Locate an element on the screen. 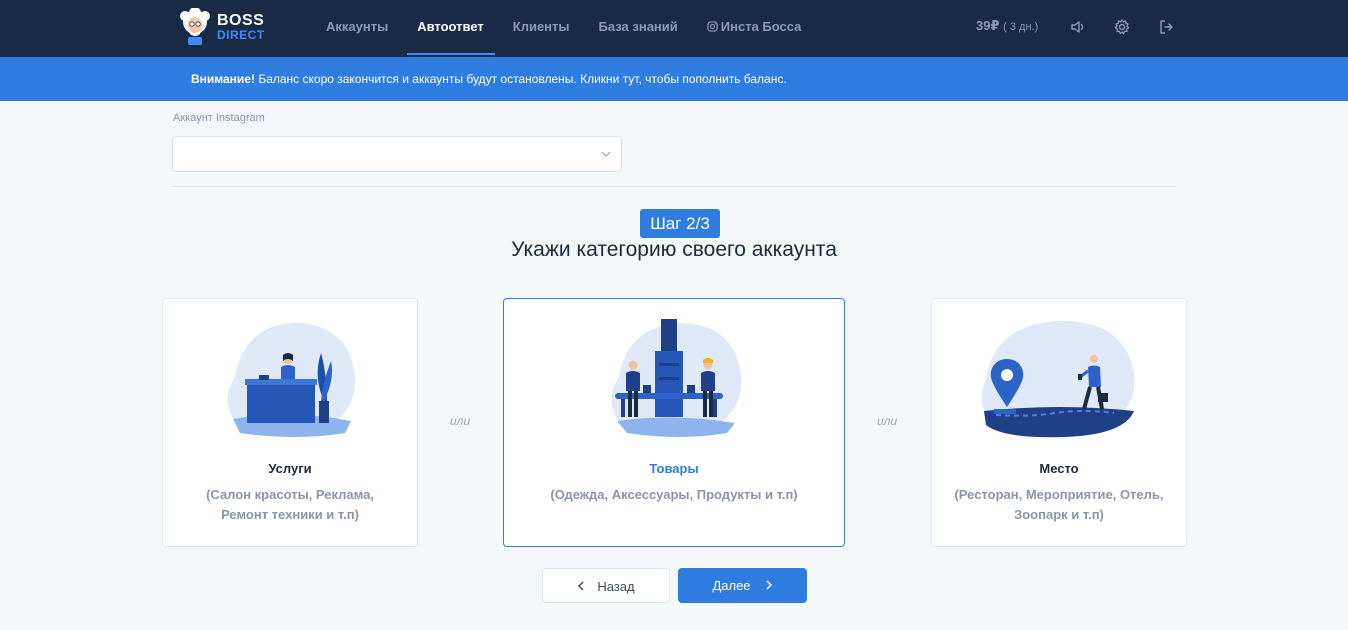 This screenshot has width=1348, height=630. instagram-icon is located at coordinates (712, 26).